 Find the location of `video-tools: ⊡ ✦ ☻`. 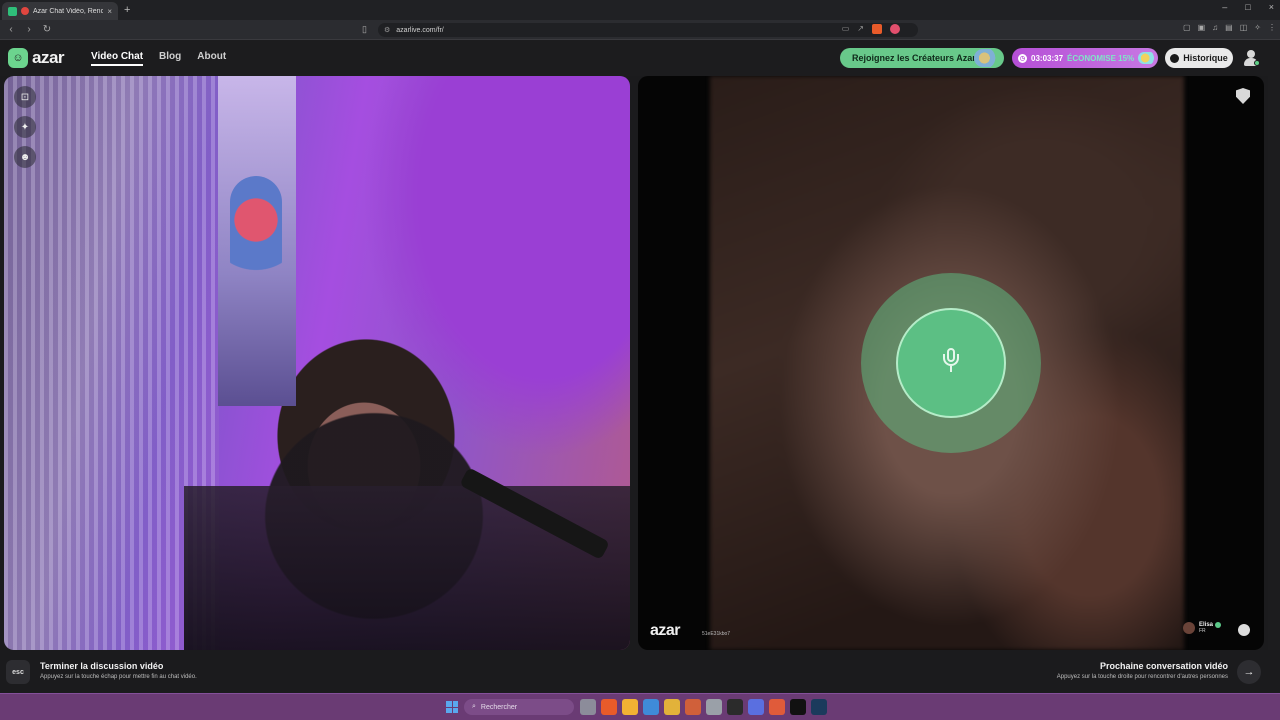

video-tools: ⊡ ✦ ☻ is located at coordinates (25, 133).